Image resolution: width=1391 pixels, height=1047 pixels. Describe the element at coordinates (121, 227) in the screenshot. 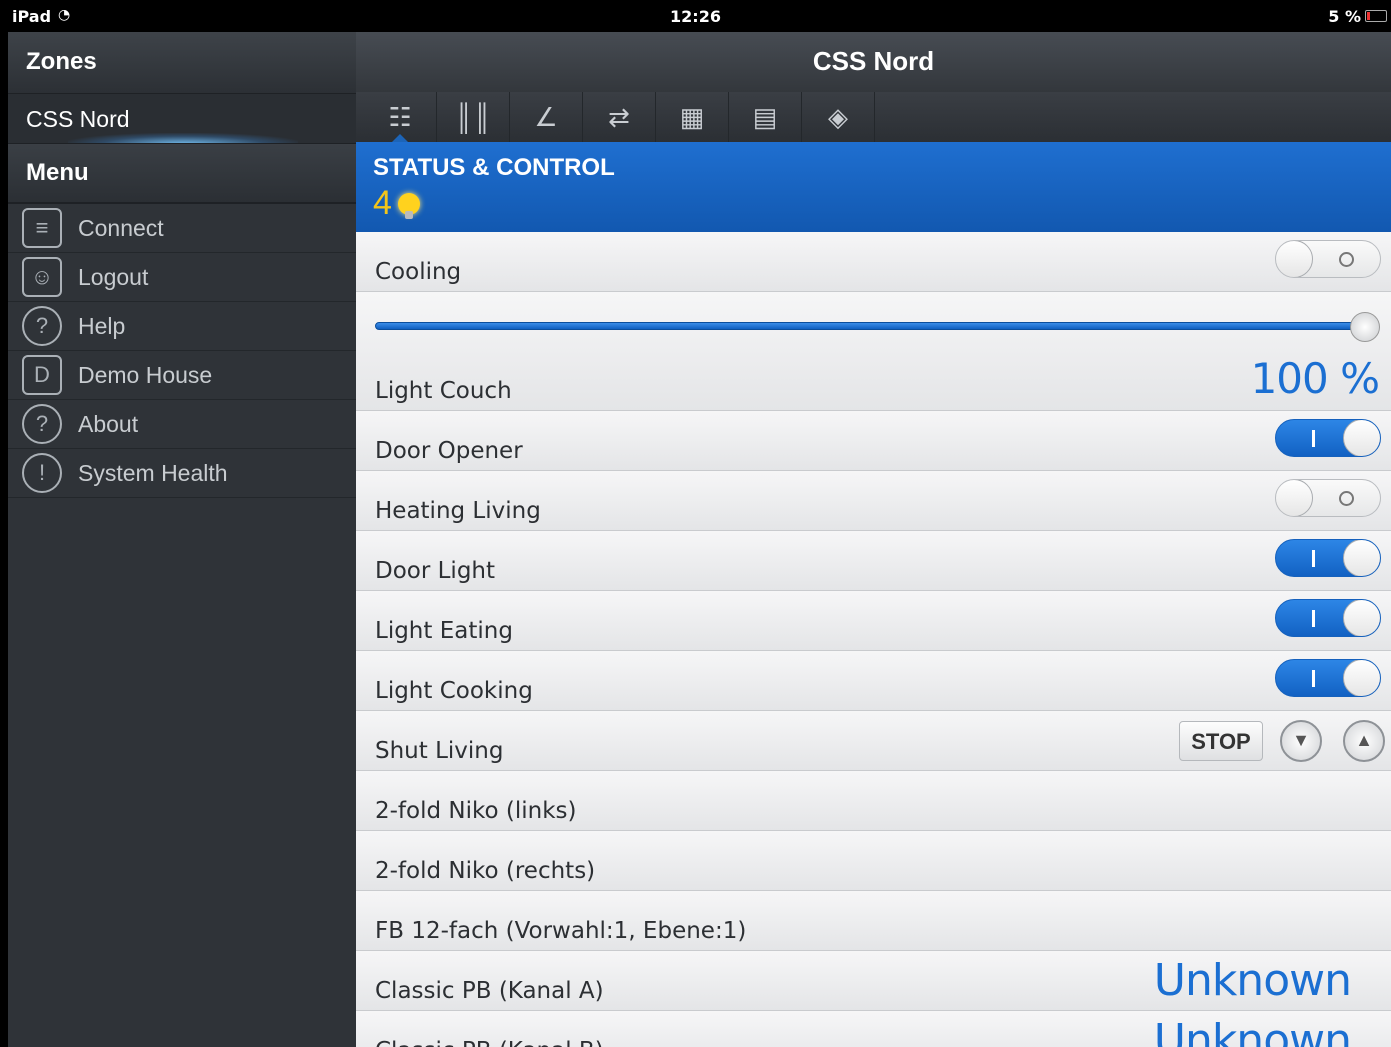

I see `menu-item-label: Connect` at that location.